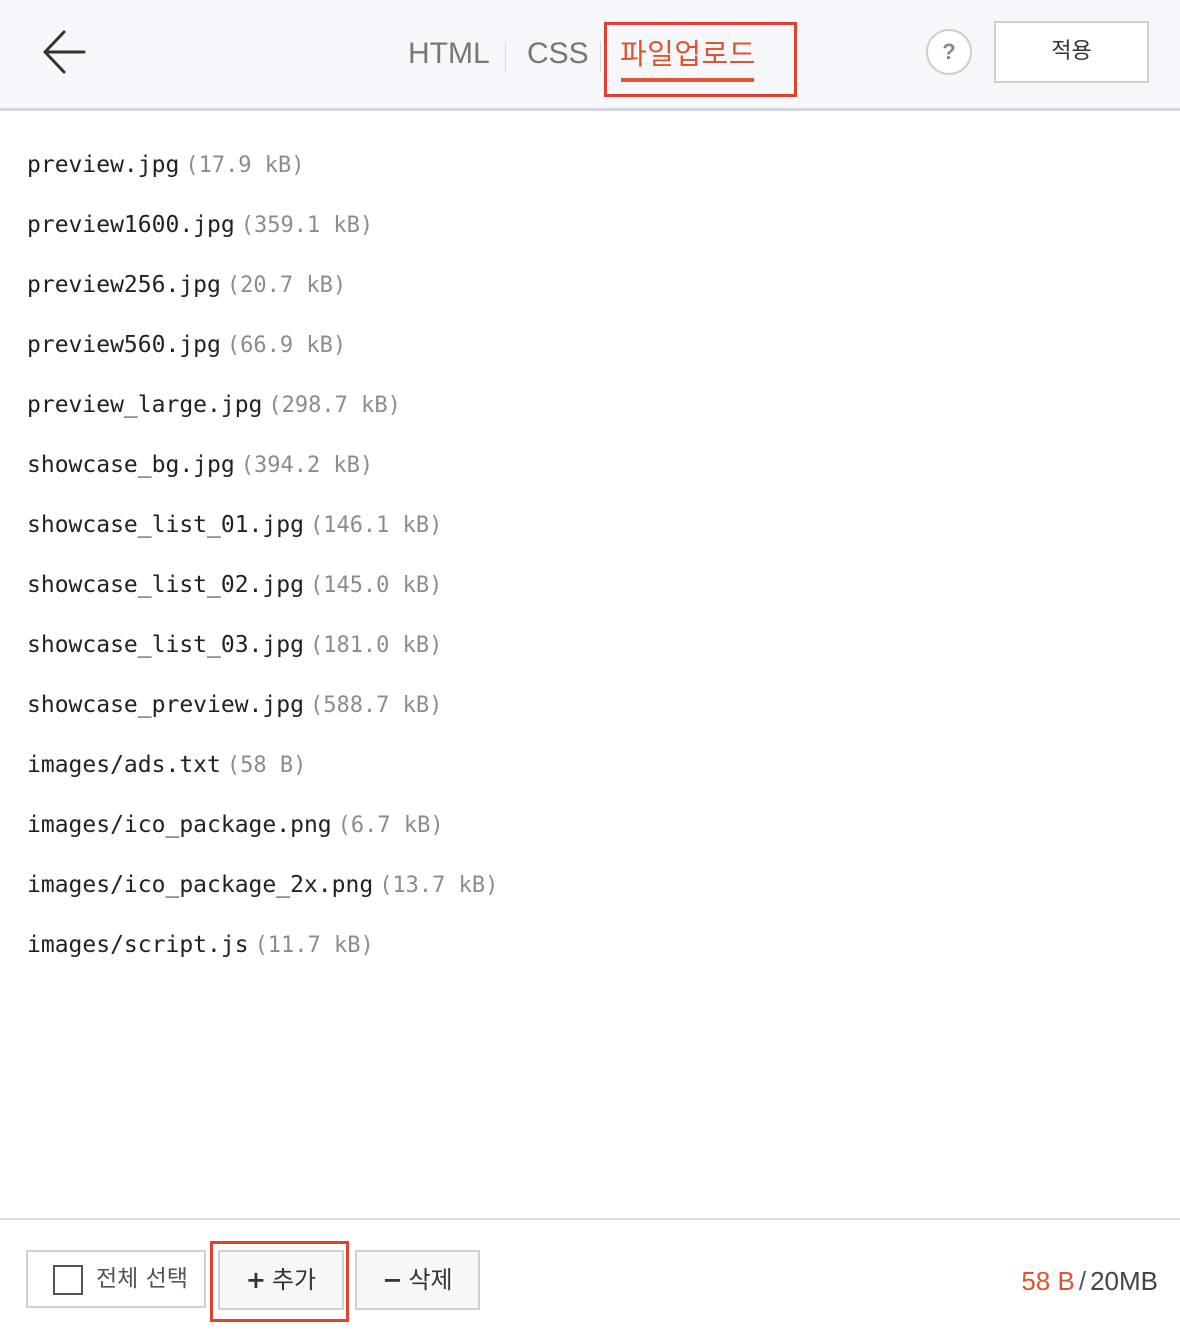 The image size is (1180, 1332). What do you see at coordinates (307, 225) in the screenshot?
I see `file-size: (359.1 kB)` at bounding box center [307, 225].